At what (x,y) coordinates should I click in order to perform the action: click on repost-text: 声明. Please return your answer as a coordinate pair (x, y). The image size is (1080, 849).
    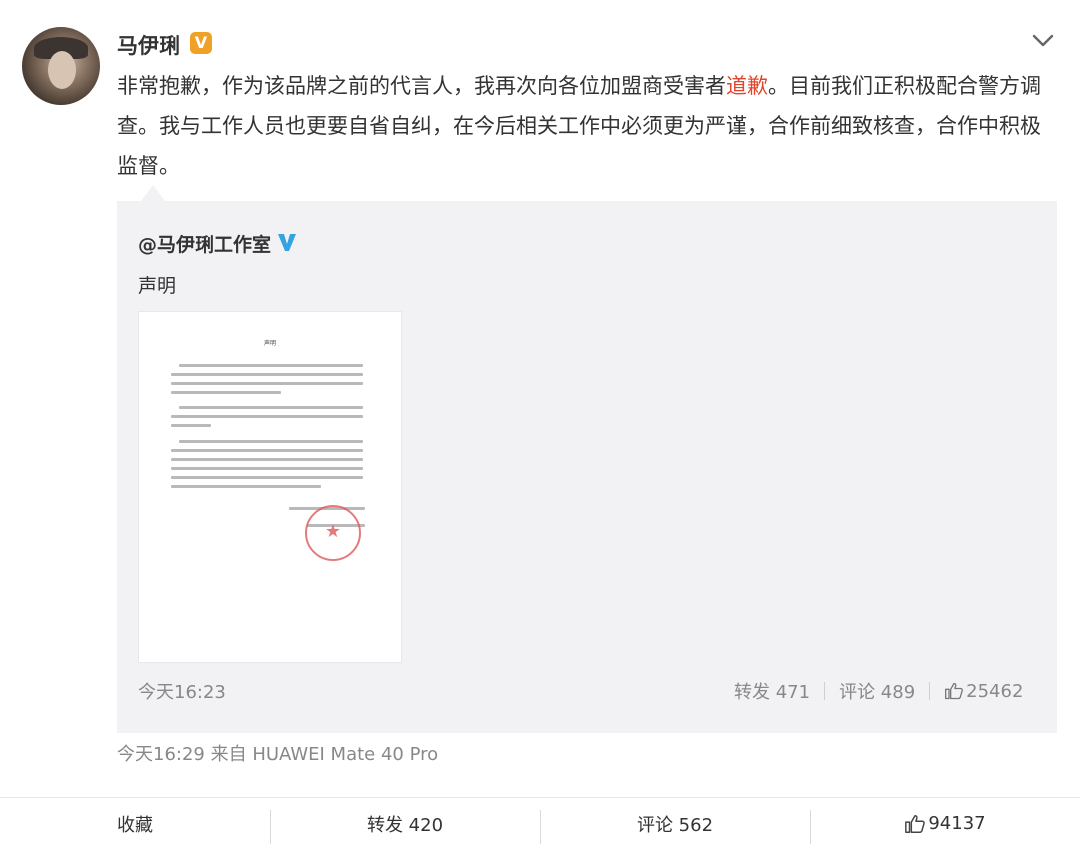
    Looking at the image, I should click on (157, 286).